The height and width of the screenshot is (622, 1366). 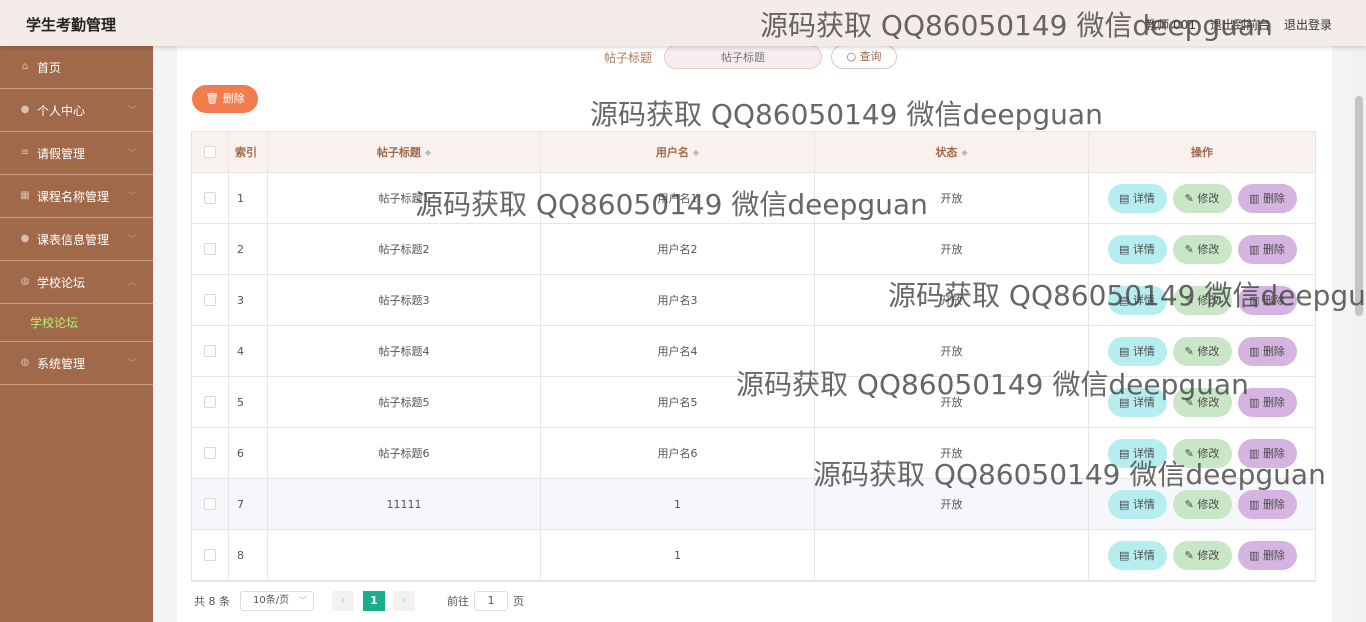 What do you see at coordinates (683, 23) in the screenshot?
I see `top-bar: 学生考勤管理 教师 001 退出到前台 退出登录` at bounding box center [683, 23].